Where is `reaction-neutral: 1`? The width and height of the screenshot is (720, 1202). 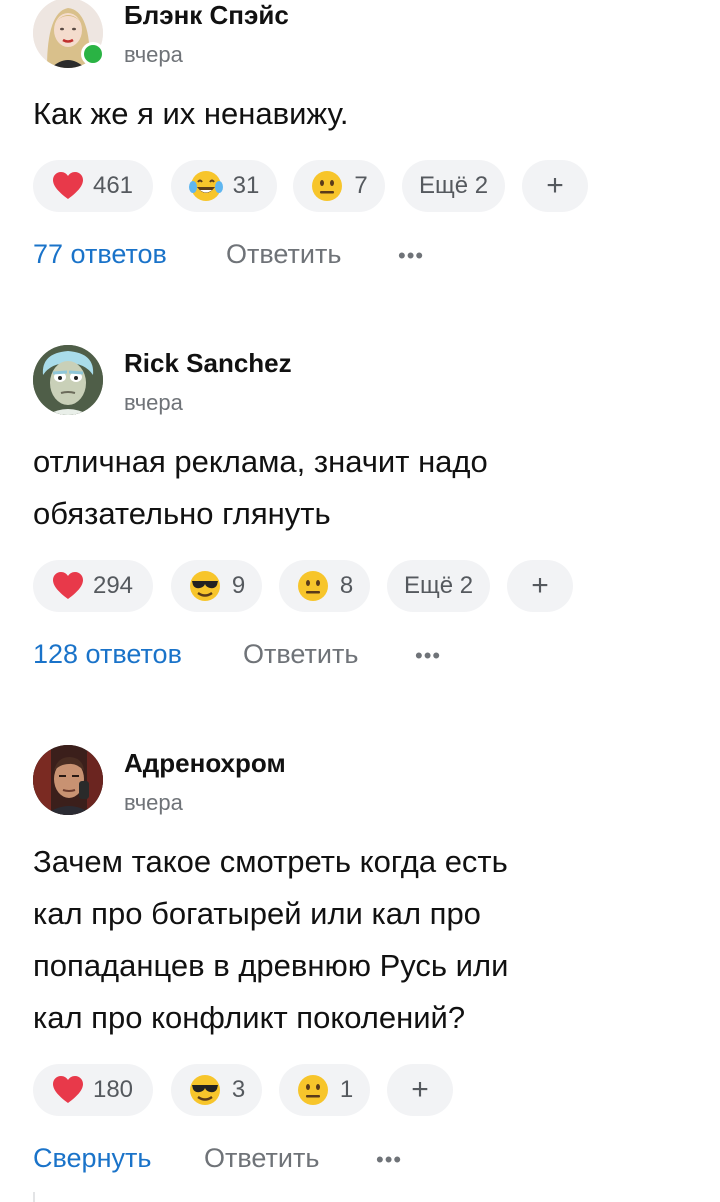 reaction-neutral: 1 is located at coordinates (324, 1090).